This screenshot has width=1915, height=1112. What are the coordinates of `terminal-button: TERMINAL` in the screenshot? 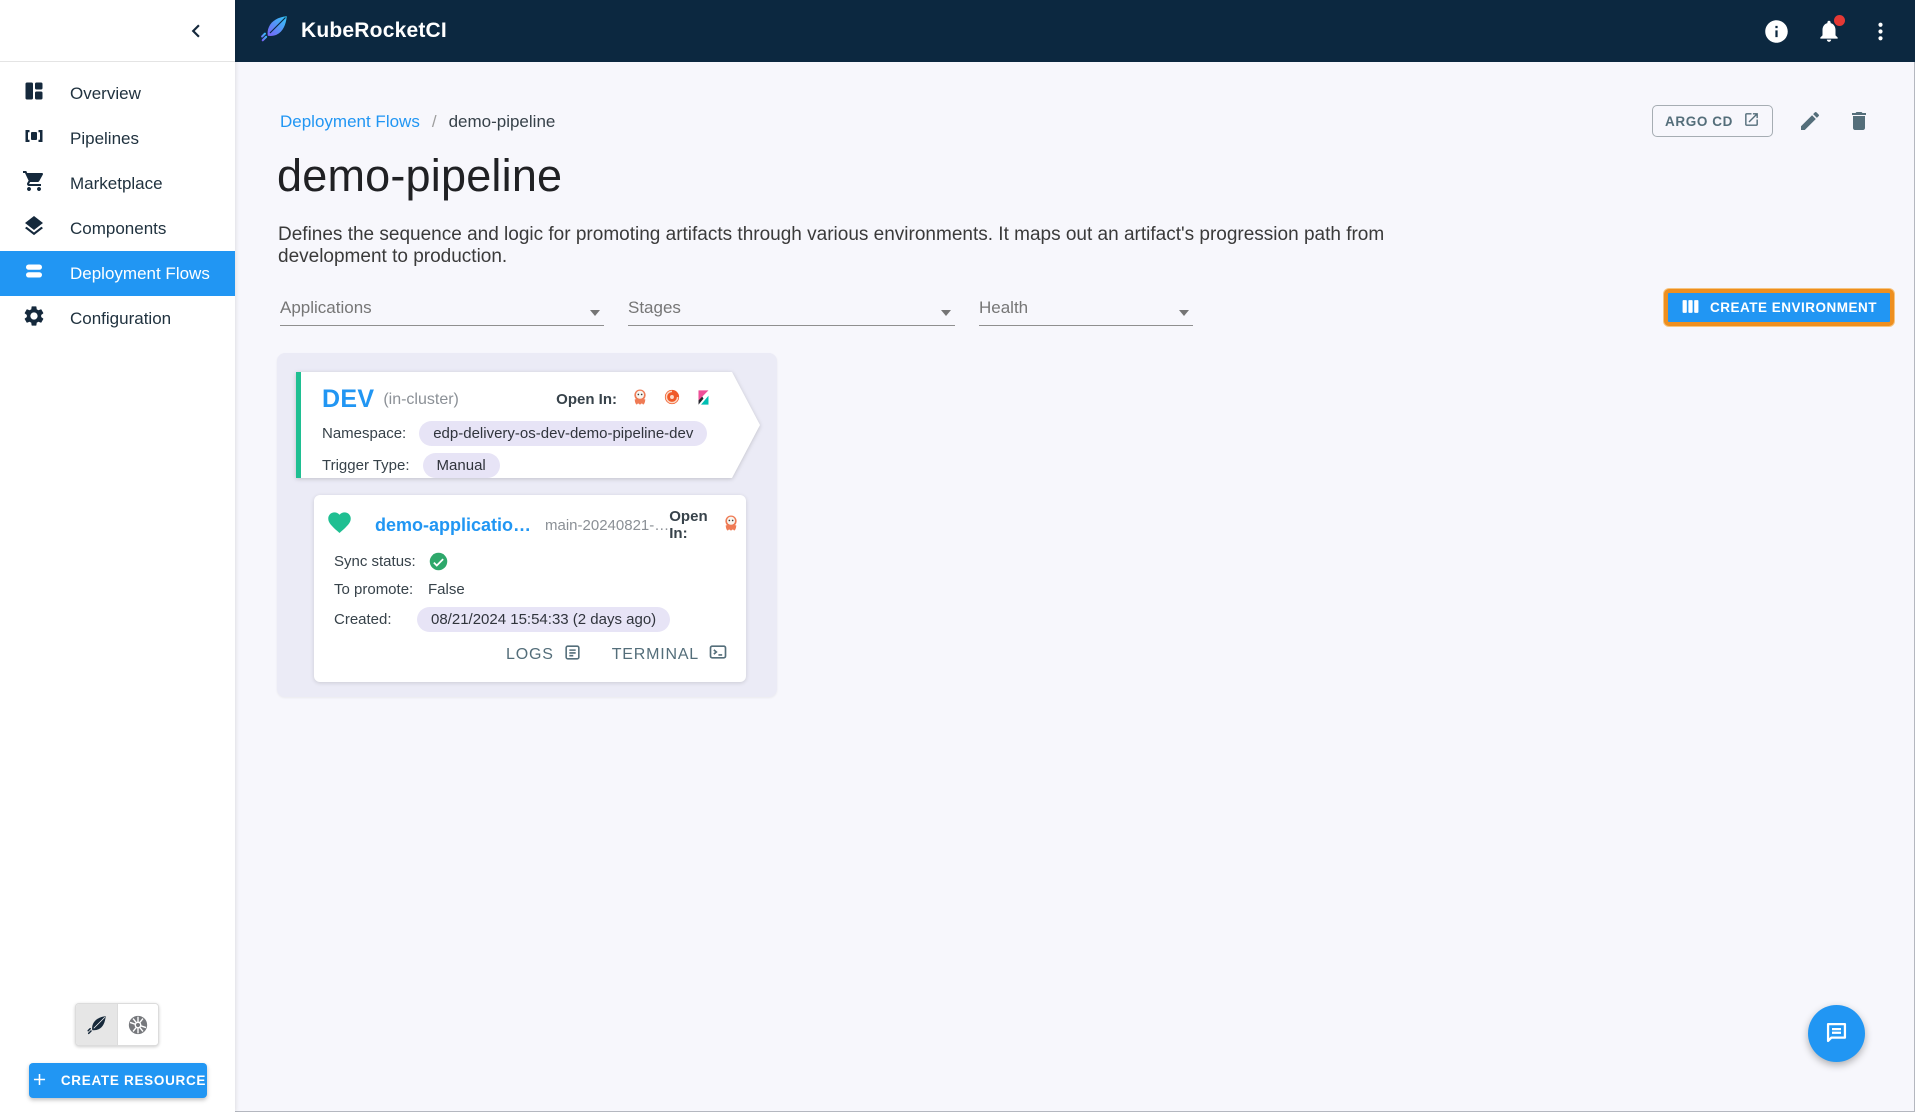 It's located at (670, 654).